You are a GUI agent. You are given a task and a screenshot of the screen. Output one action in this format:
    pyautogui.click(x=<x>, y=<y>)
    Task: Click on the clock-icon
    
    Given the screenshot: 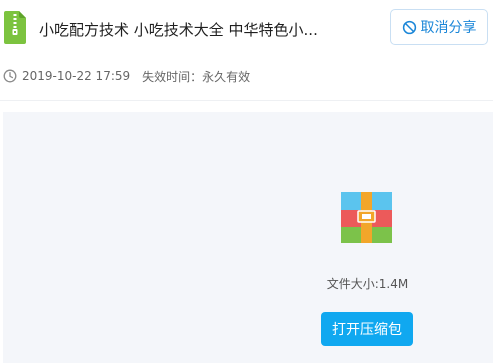 What is the action you would take?
    pyautogui.click(x=10, y=76)
    